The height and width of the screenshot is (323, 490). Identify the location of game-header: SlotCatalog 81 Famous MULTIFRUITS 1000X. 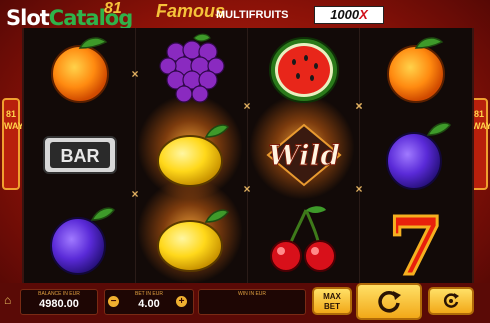
(245, 15).